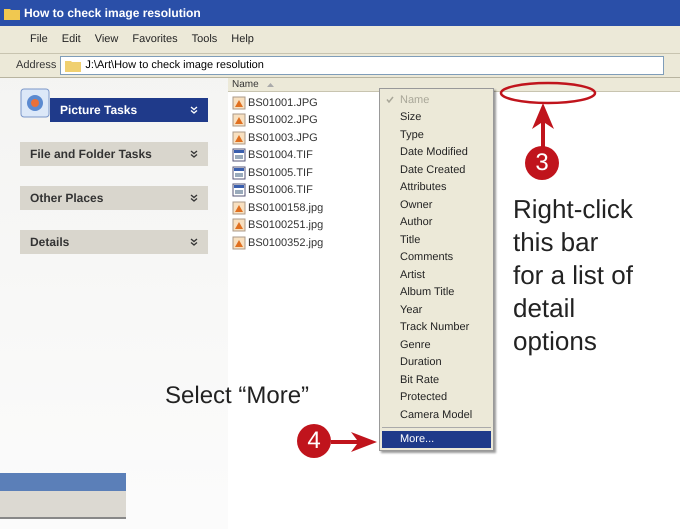 This screenshot has height=529, width=680. Describe the element at coordinates (129, 110) in the screenshot. I see `task-pane-header: Picture Tasks` at that location.